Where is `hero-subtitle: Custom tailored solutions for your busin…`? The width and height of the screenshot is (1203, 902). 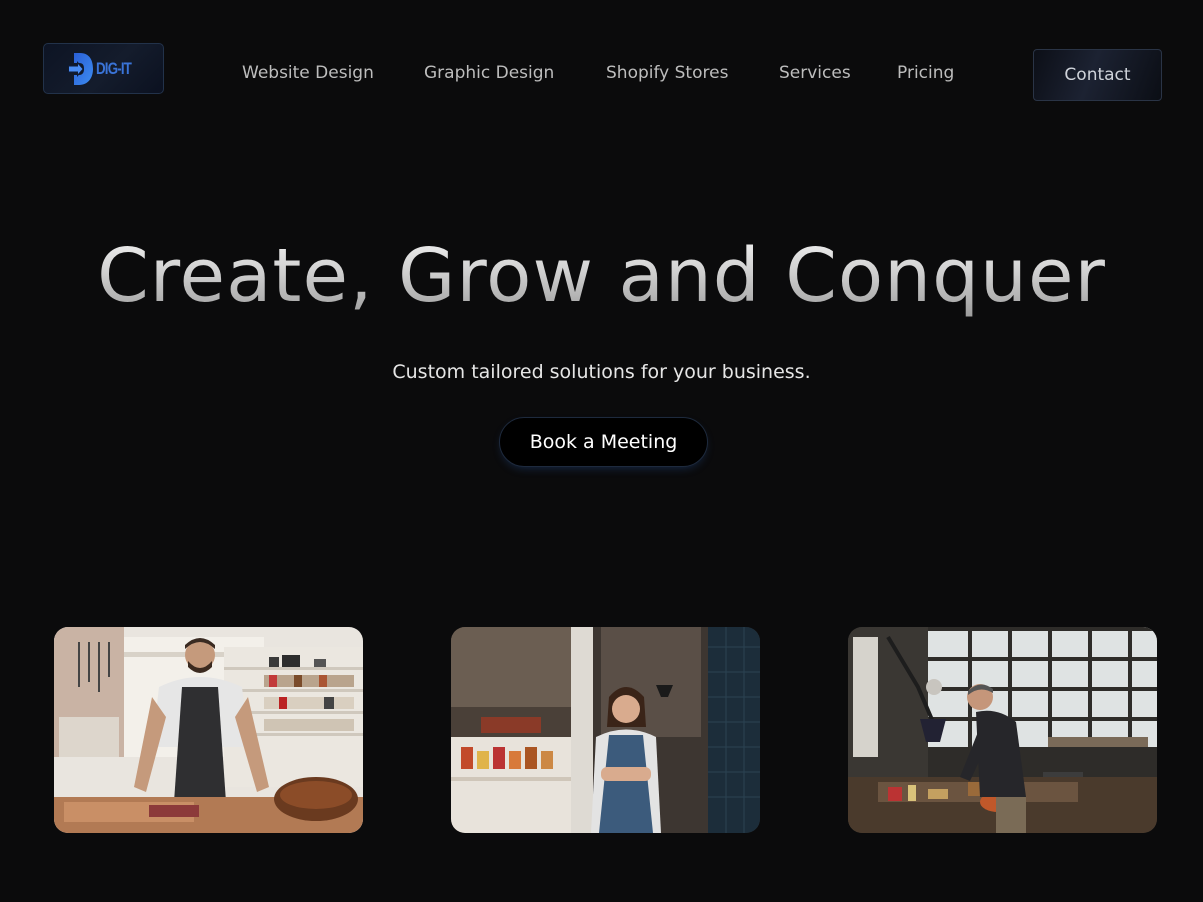
hero-subtitle: Custom tailored solutions for your busin… is located at coordinates (601, 372).